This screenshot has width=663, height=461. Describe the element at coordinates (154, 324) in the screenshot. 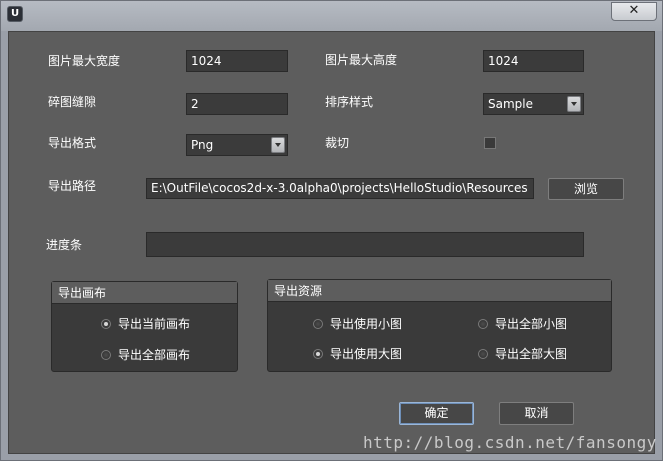

I see `radio-label: 导出当前画布` at that location.